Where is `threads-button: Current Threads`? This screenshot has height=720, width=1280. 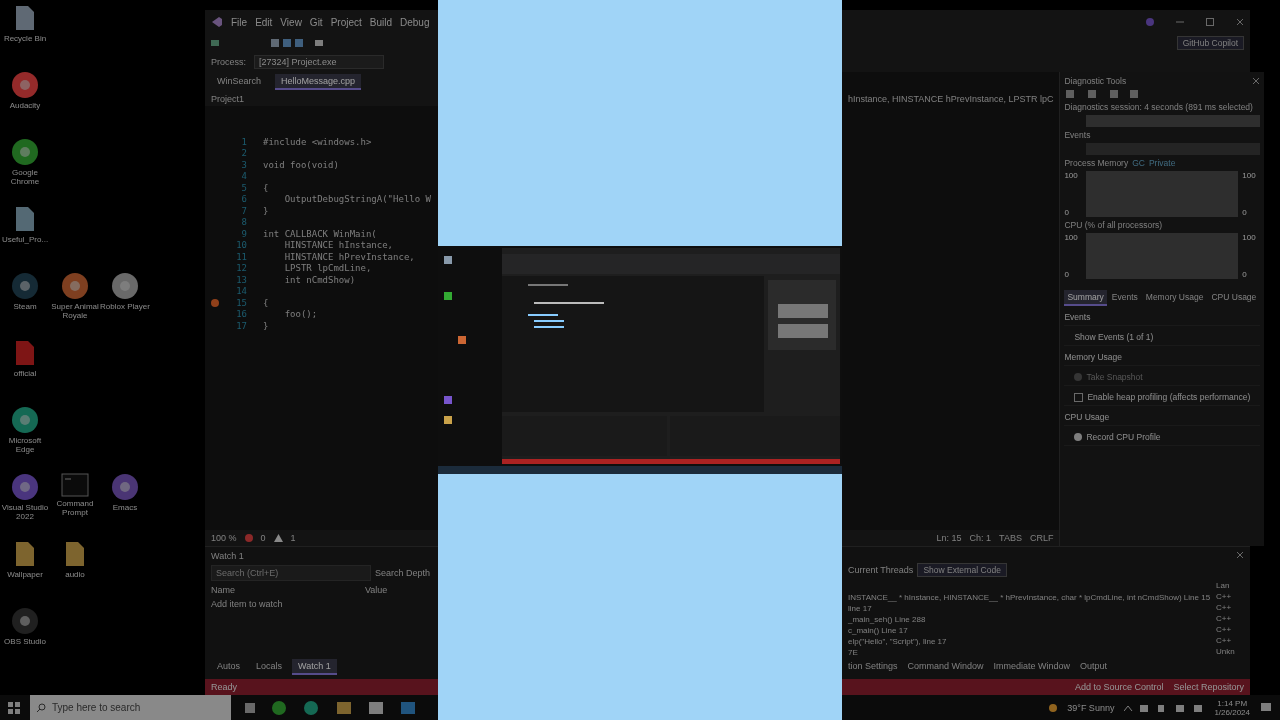 threads-button: Current Threads is located at coordinates (881, 570).